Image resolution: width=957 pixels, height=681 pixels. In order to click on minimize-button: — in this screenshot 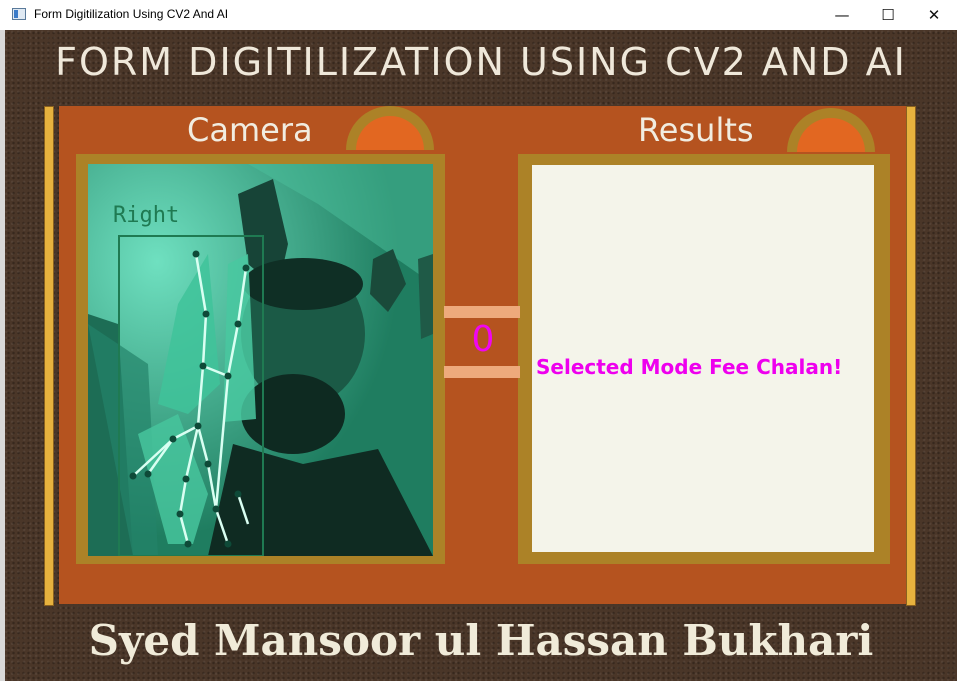, I will do `click(842, 15)`.